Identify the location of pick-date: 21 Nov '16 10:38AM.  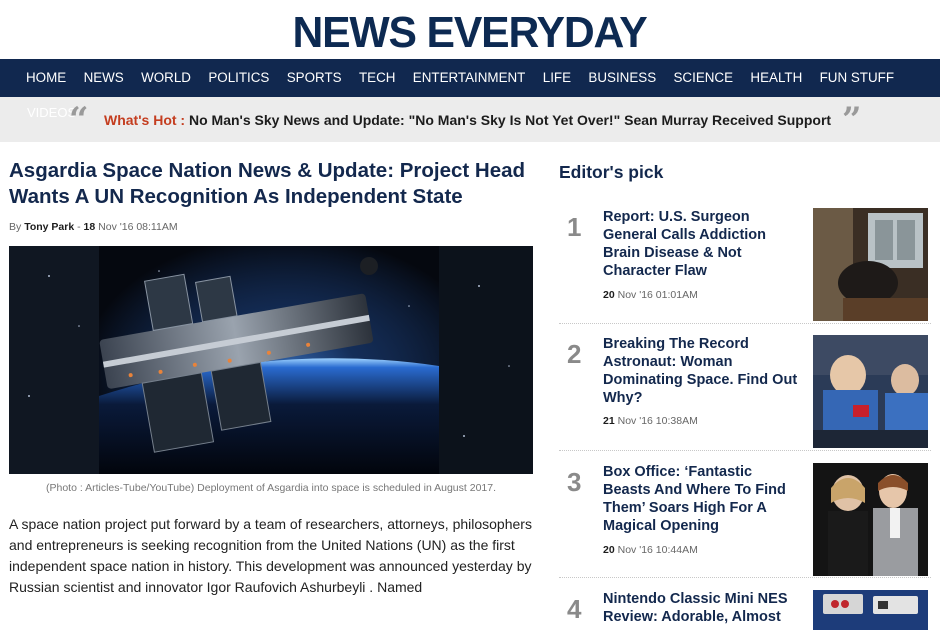
(650, 421).